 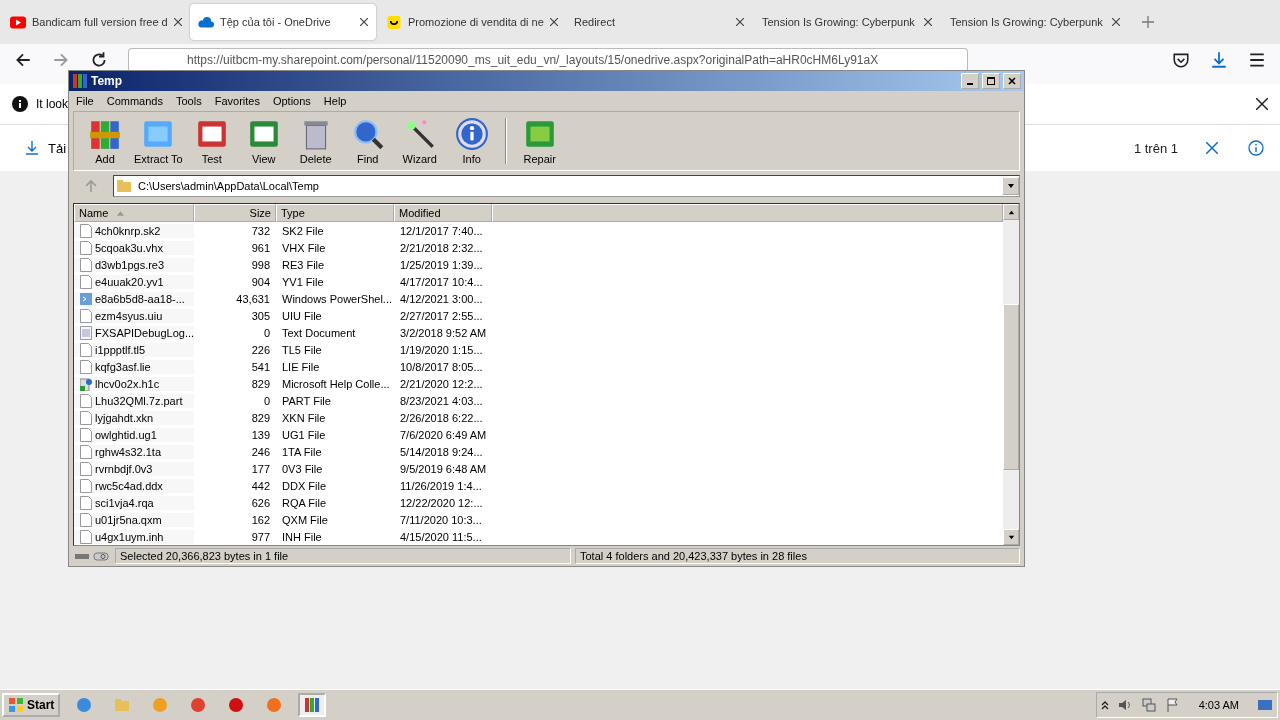 What do you see at coordinates (566, 186) in the screenshot?
I see `path-field: C:\Users\admin\AppData\Local\Temp` at bounding box center [566, 186].